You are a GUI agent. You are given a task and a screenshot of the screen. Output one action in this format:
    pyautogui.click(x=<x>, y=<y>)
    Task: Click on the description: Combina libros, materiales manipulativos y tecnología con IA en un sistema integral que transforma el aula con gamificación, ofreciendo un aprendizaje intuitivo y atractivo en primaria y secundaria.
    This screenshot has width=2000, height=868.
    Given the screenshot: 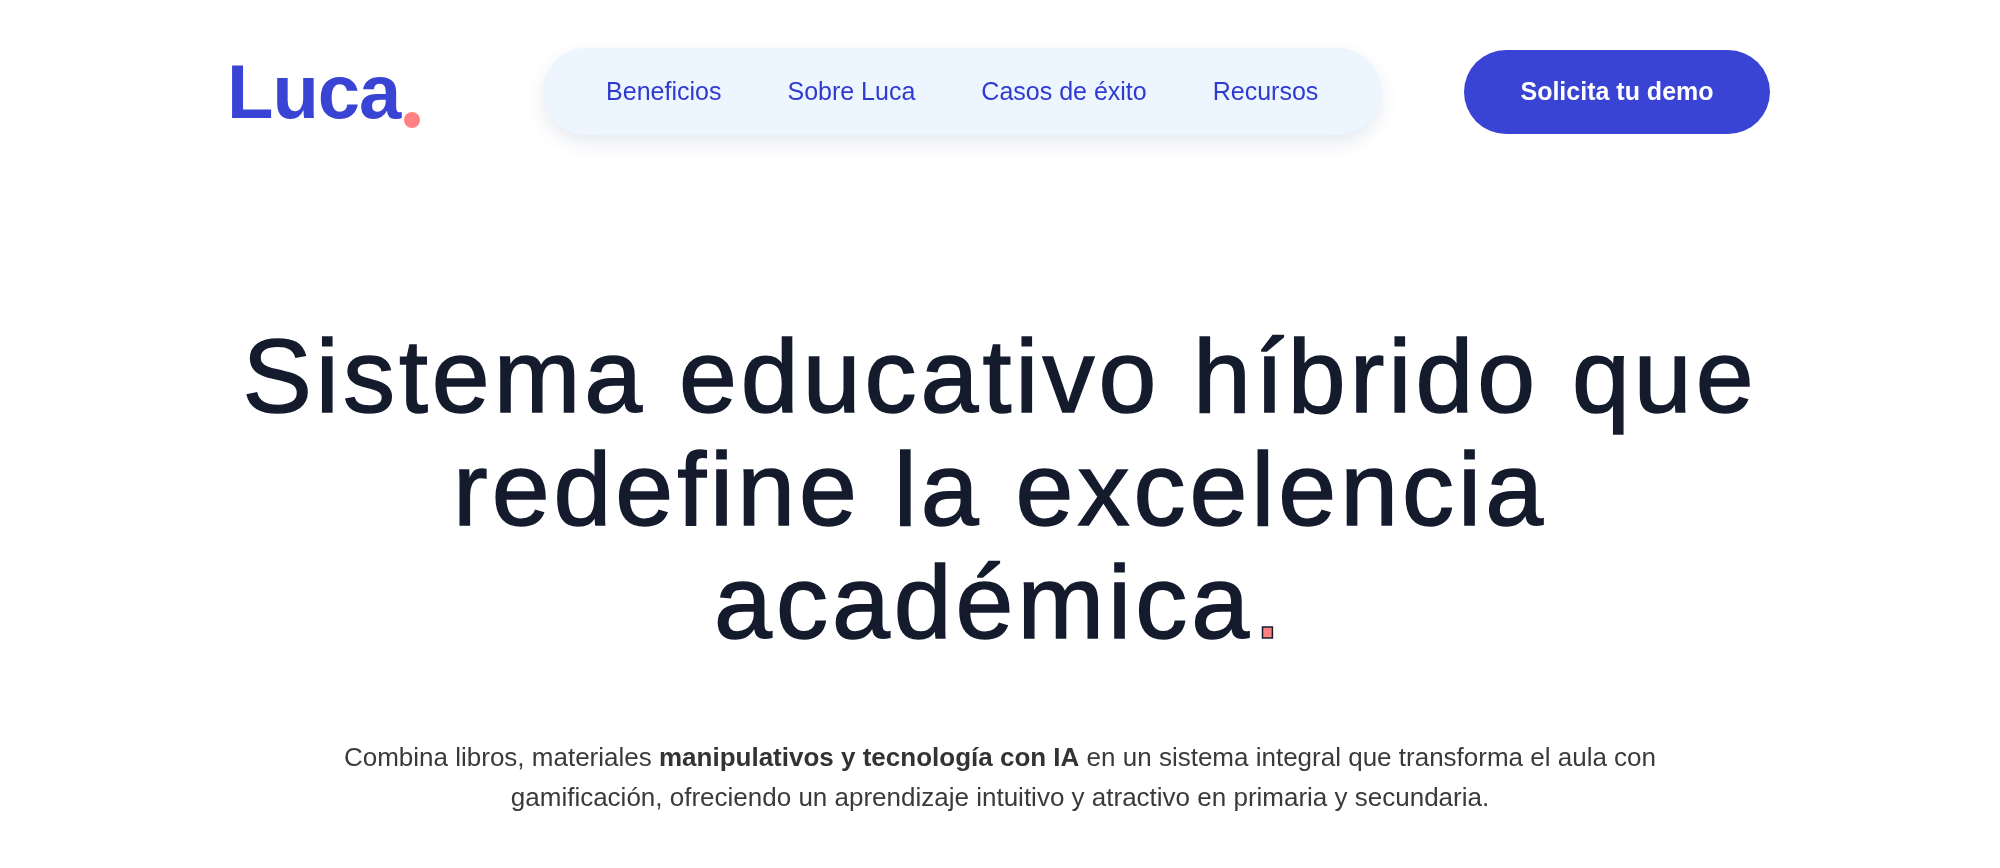 What is the action you would take?
    pyautogui.click(x=1000, y=777)
    